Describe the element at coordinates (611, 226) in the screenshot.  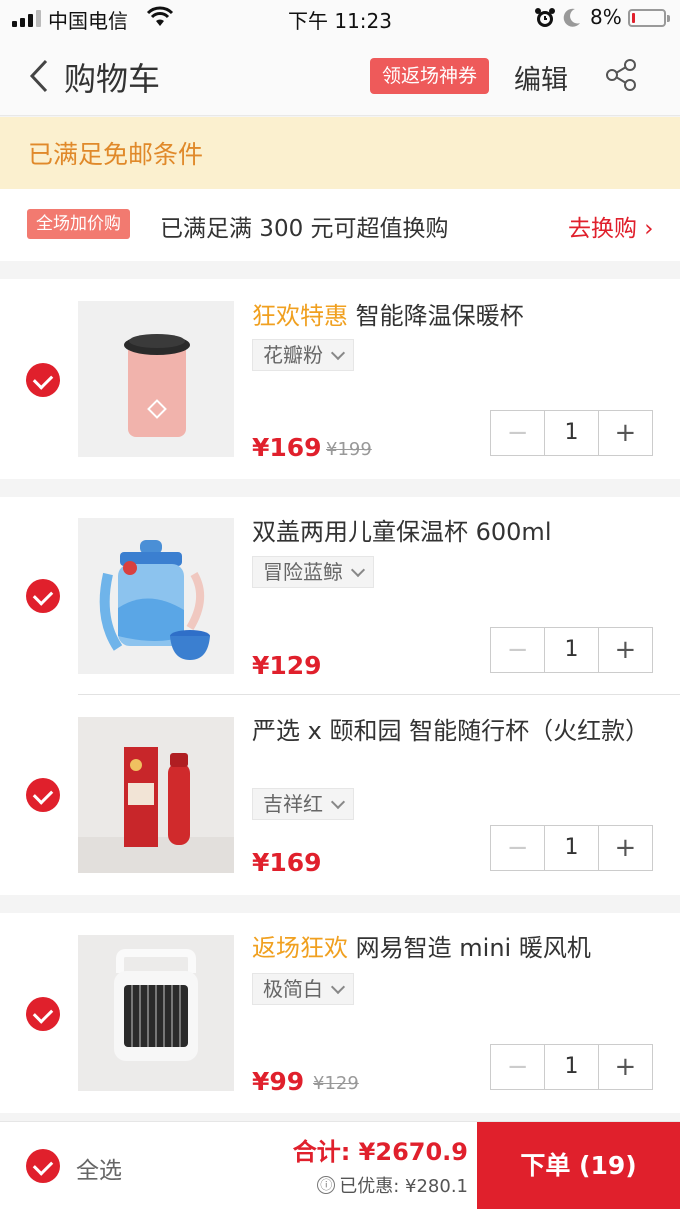
I see `promo-exchange-link: 去换购 ›` at that location.